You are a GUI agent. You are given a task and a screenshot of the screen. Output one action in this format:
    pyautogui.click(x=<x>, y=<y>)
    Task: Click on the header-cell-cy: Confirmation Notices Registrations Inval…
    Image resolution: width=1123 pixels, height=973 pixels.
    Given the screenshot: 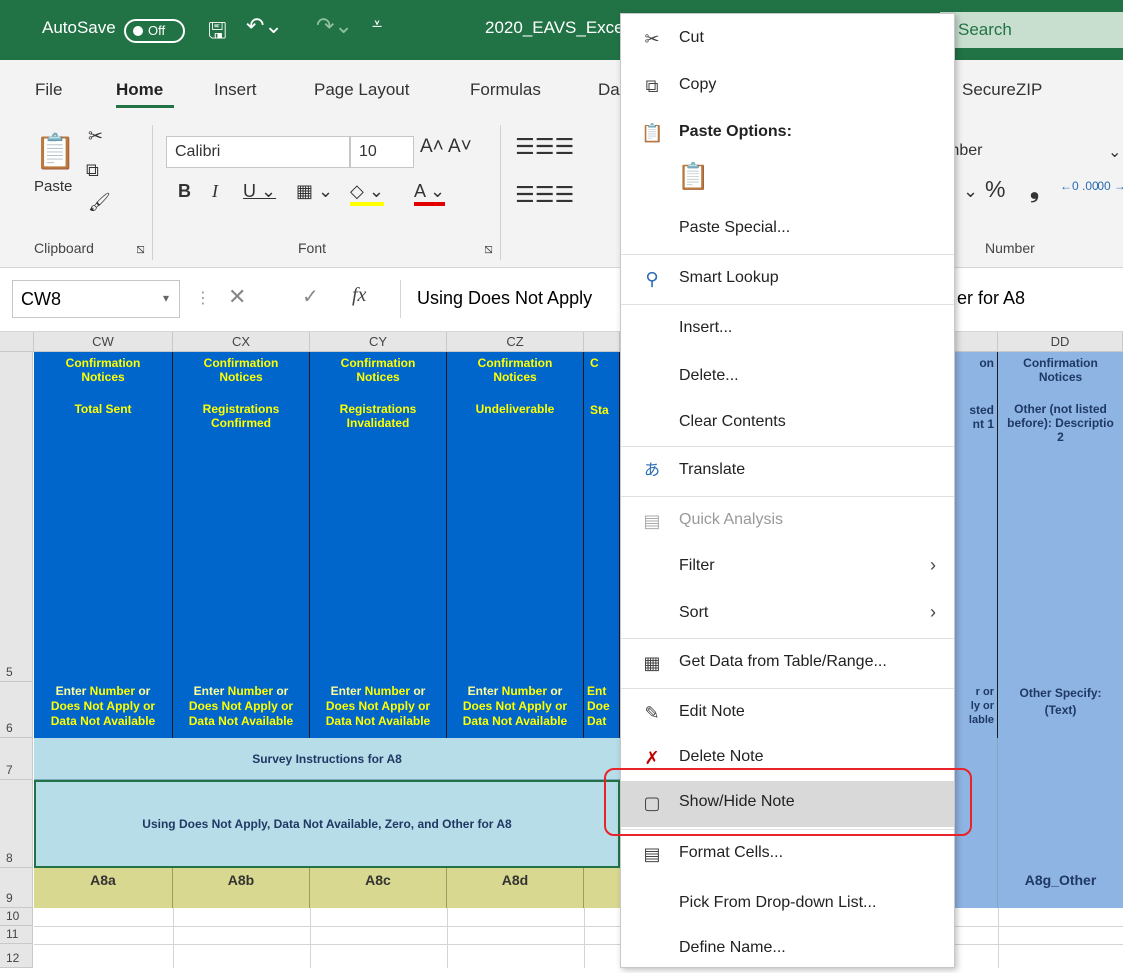 What is the action you would take?
    pyautogui.click(x=378, y=517)
    